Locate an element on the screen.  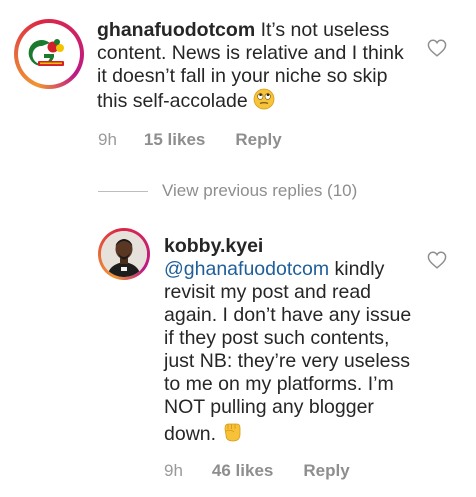
eye-roll-emoji-icon is located at coordinates (264, 102).